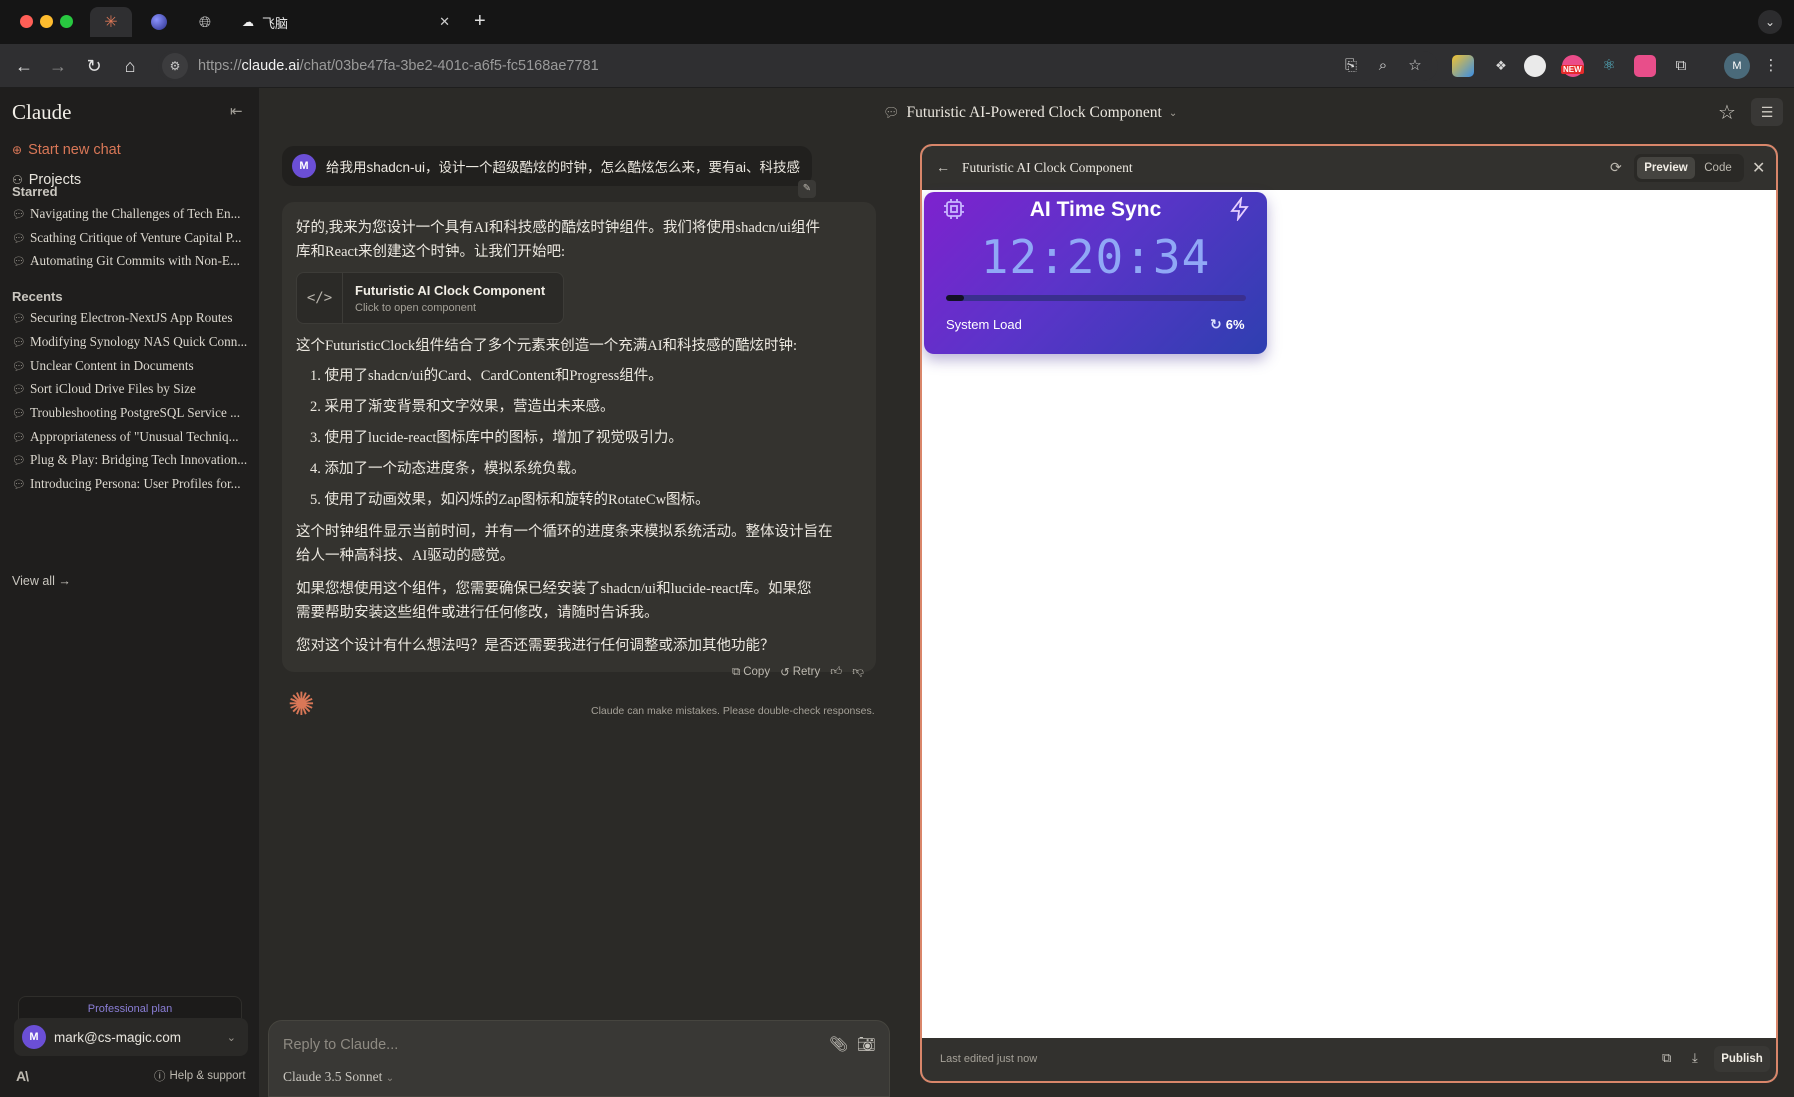 This screenshot has height=1097, width=1794. I want to click on recent-chat-item: 💬︎ Securing Electron-NextJS App Routes, so click(132, 318).